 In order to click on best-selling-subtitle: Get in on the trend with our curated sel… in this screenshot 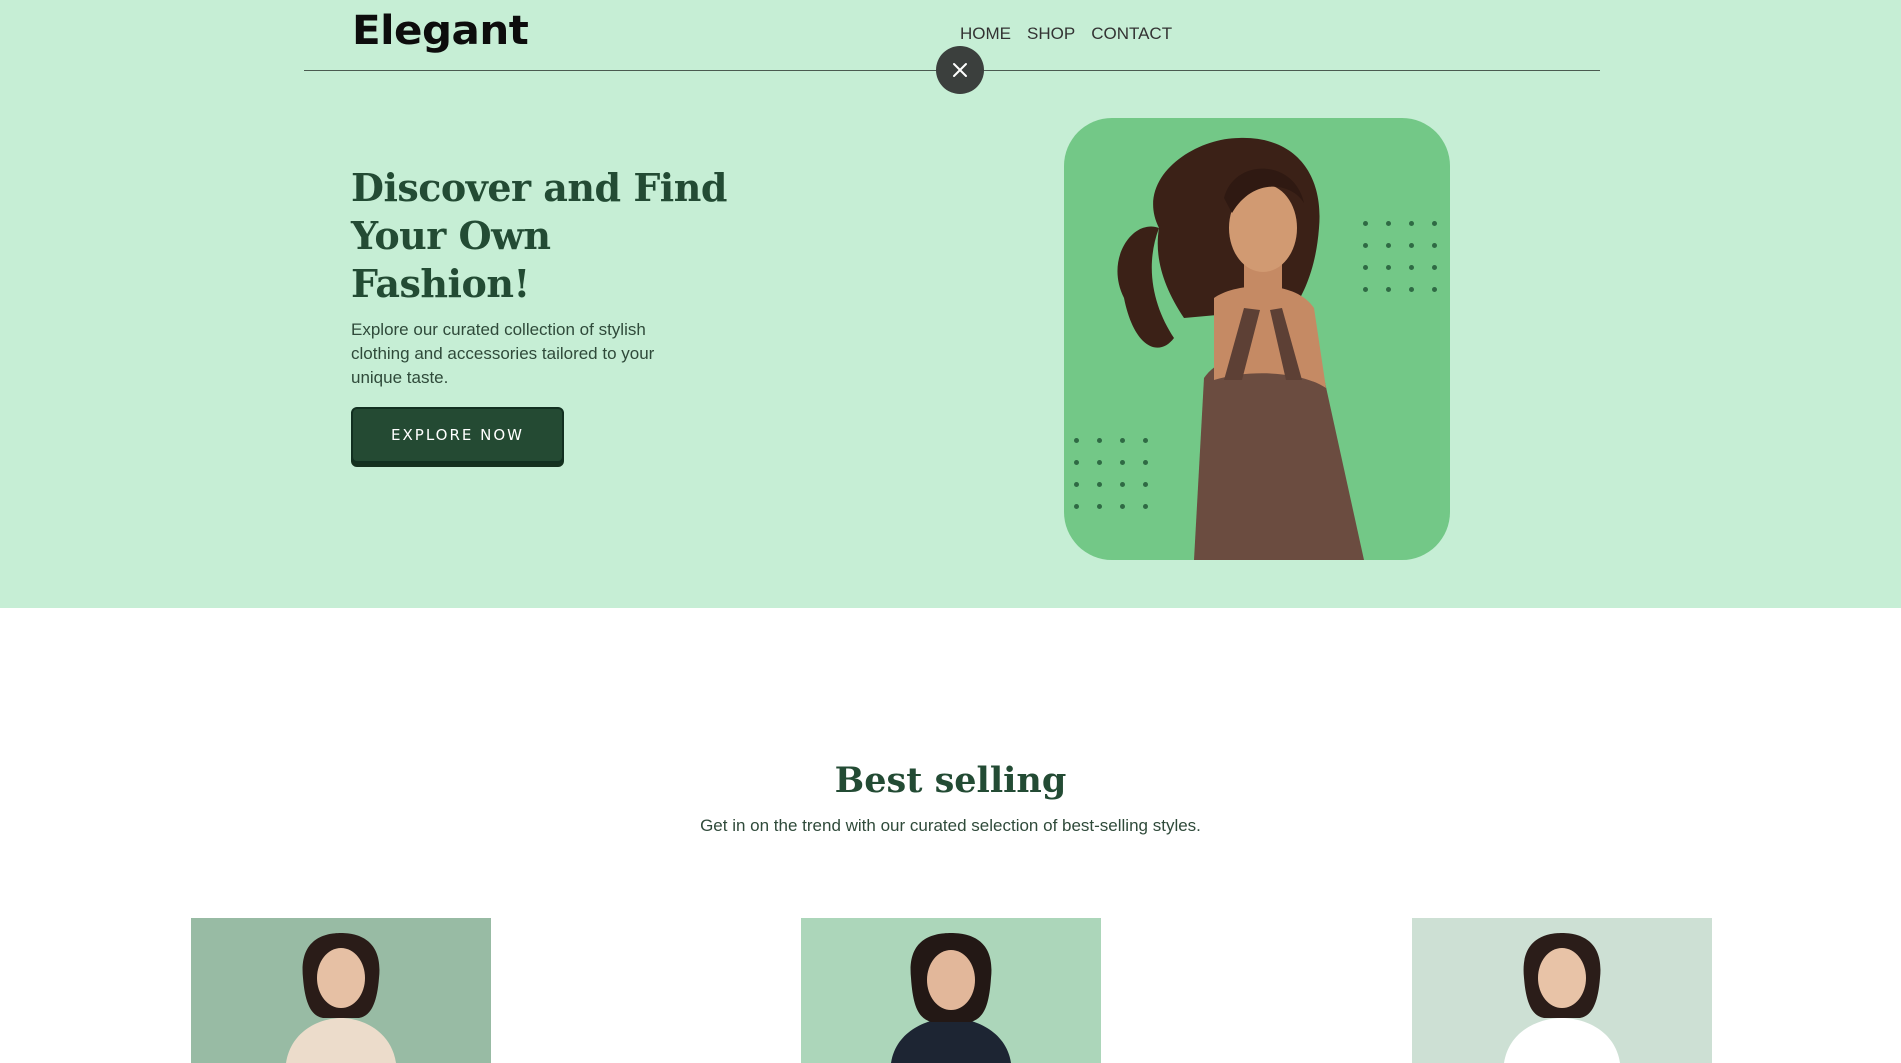, I will do `click(950, 825)`.